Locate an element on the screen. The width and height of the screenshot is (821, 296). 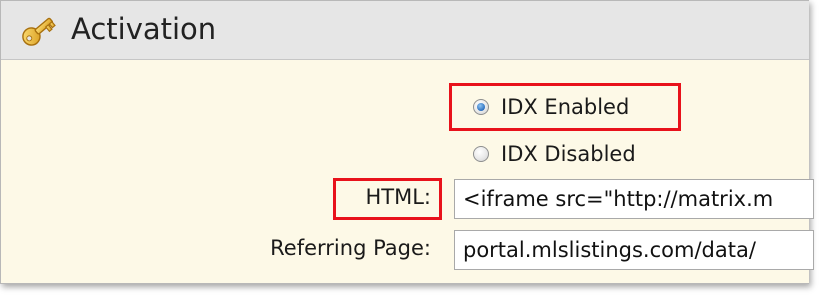
html-field-label: HTML: is located at coordinates (398, 197).